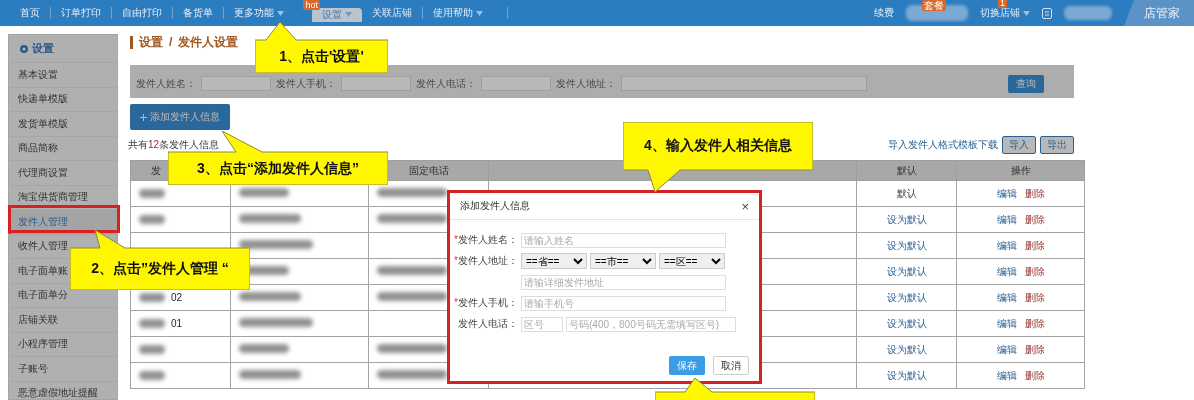 The image size is (1194, 400). I want to click on nav-tab: 使用帮助, so click(458, 13).